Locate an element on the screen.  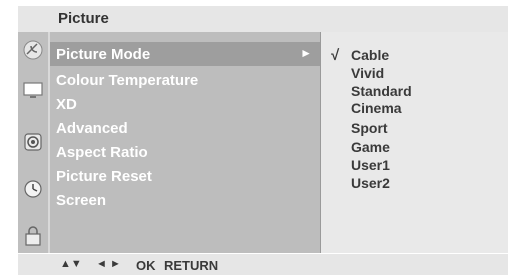
satellite-dish-icon is located at coordinates (33, 50).